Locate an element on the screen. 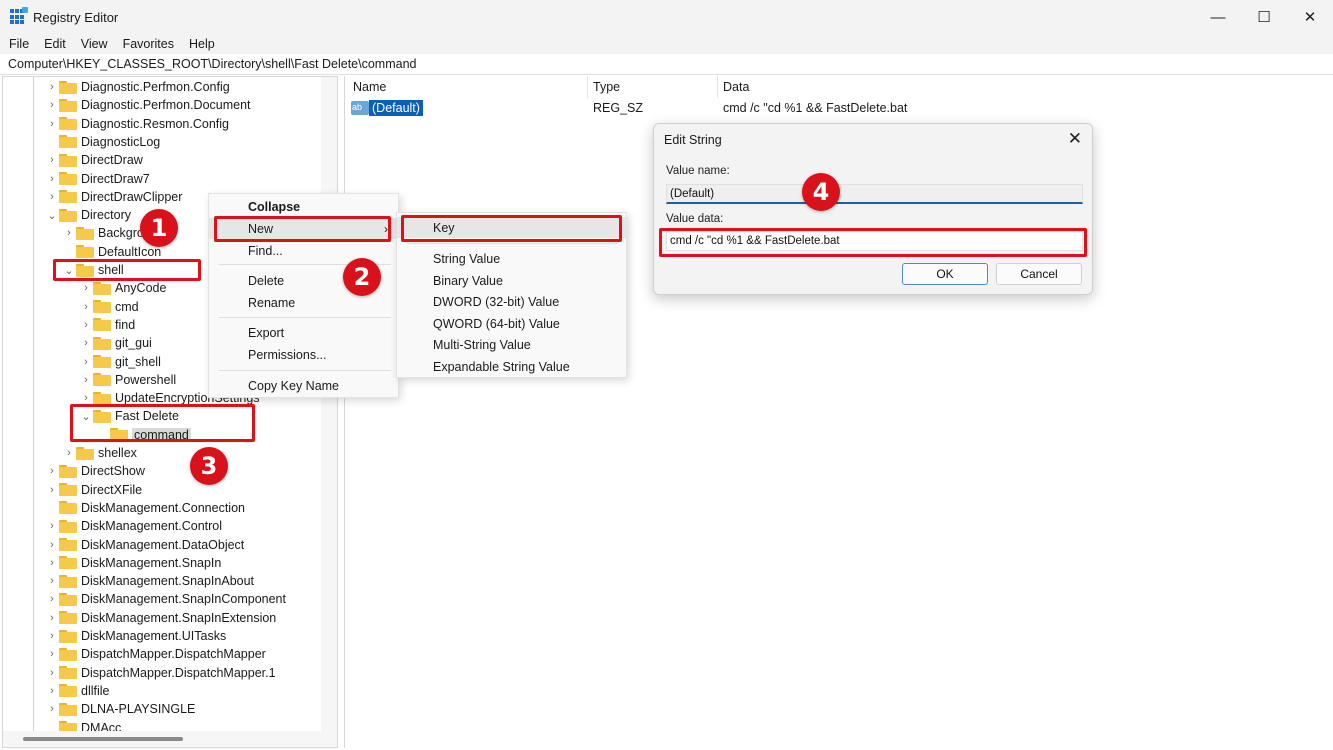 The width and height of the screenshot is (1333, 750). menu-edit: Edit is located at coordinates (55, 44).